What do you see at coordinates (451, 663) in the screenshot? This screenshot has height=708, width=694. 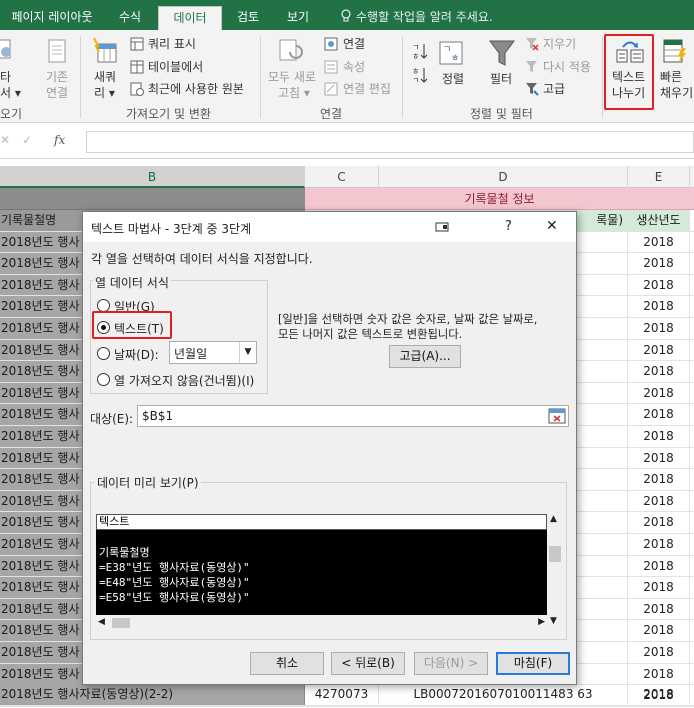 I see `next-button: 다음(N) >` at bounding box center [451, 663].